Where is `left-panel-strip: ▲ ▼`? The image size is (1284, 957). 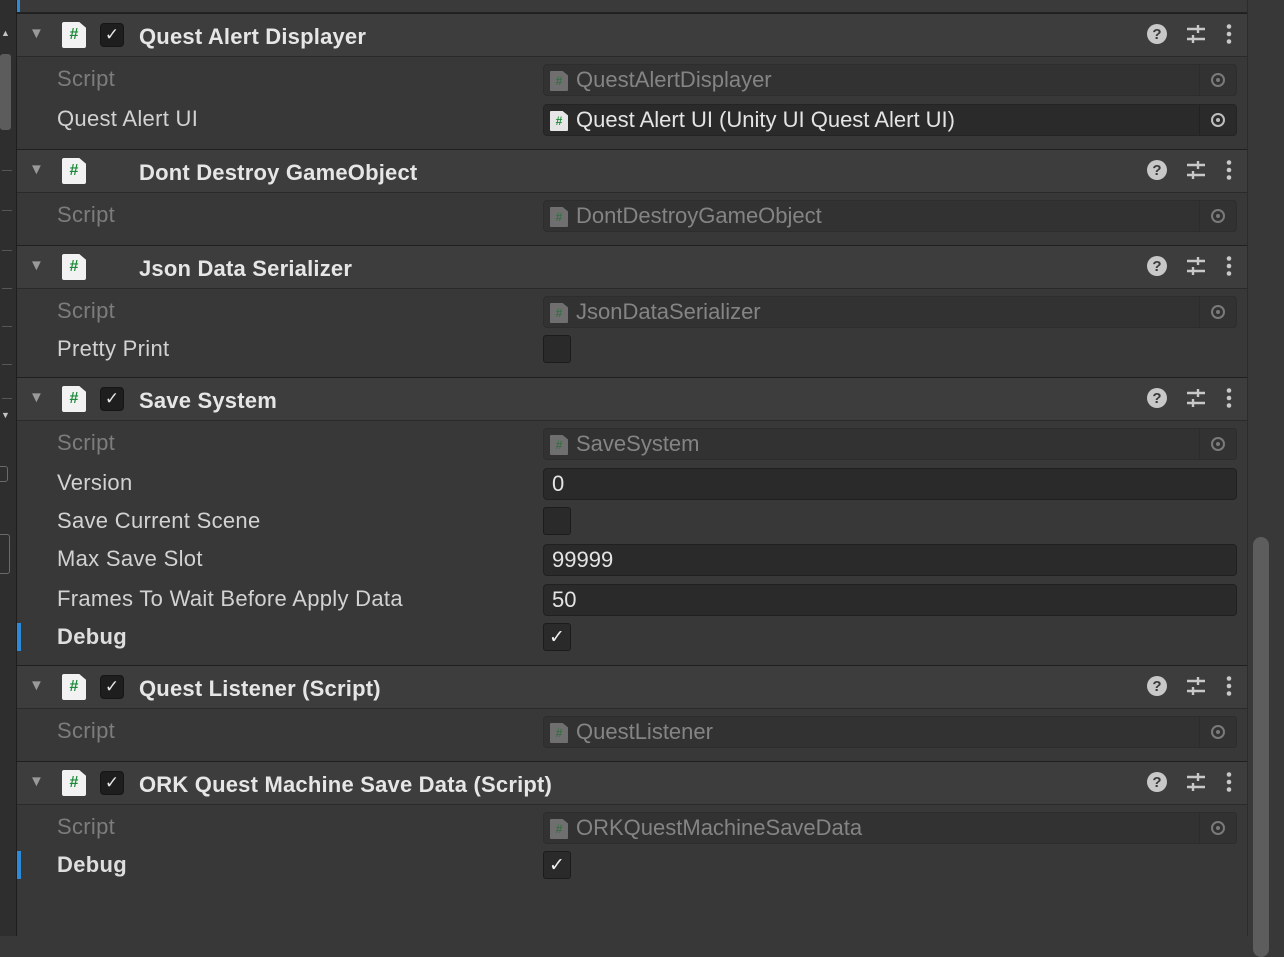
left-panel-strip: ▲ ▼ is located at coordinates (8, 468).